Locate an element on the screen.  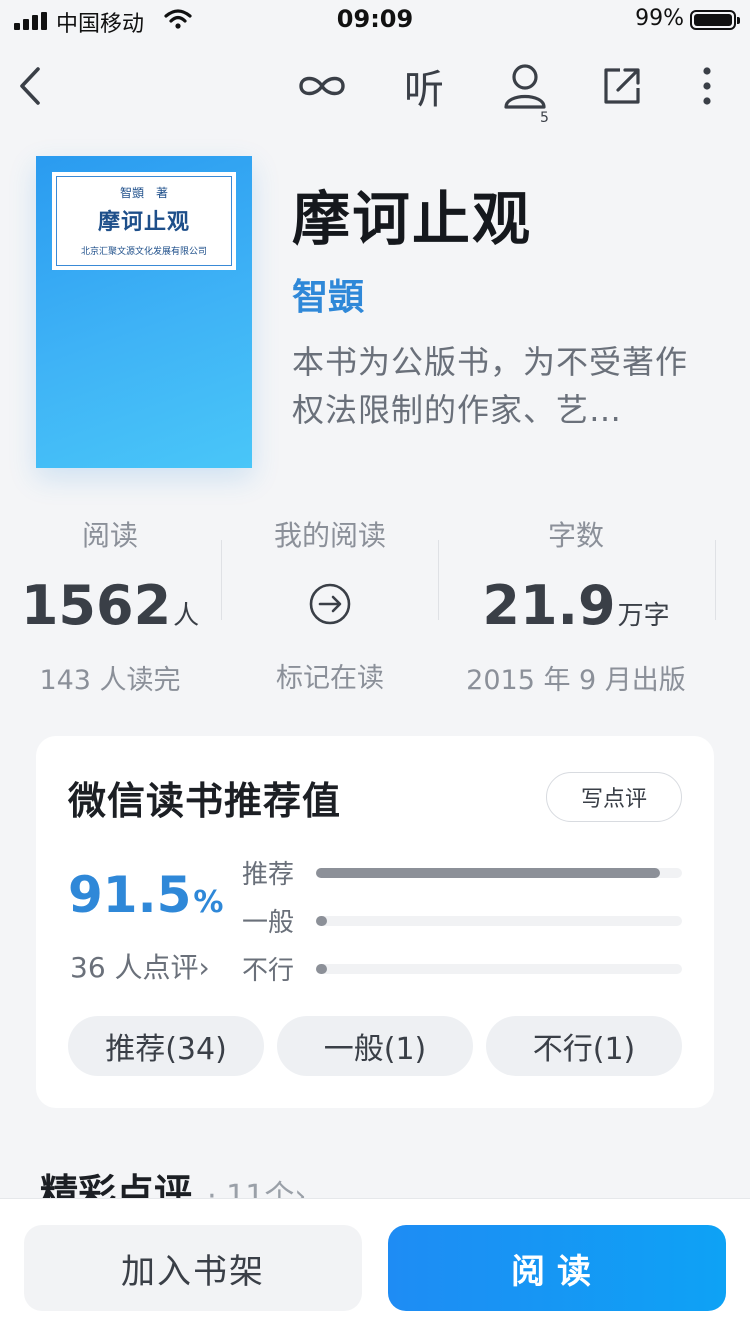
featured-reviews-header: 精彩点评 · 11个› is located at coordinates (240, 1180).